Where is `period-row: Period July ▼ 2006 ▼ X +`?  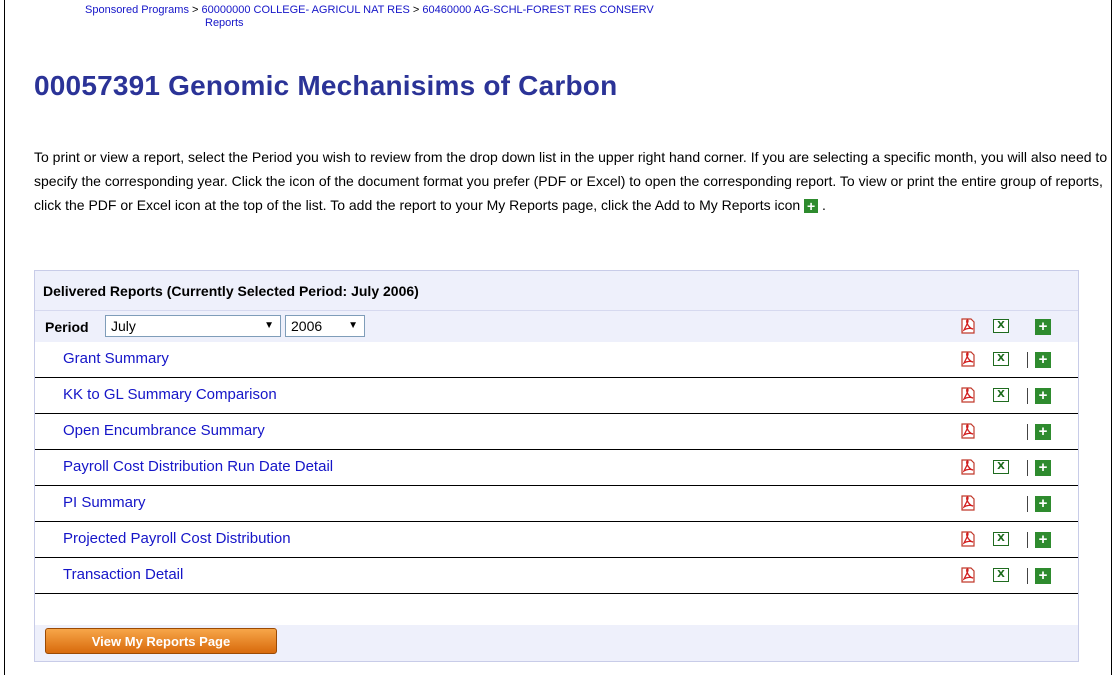
period-row: Period July ▼ 2006 ▼ X + is located at coordinates (556, 327).